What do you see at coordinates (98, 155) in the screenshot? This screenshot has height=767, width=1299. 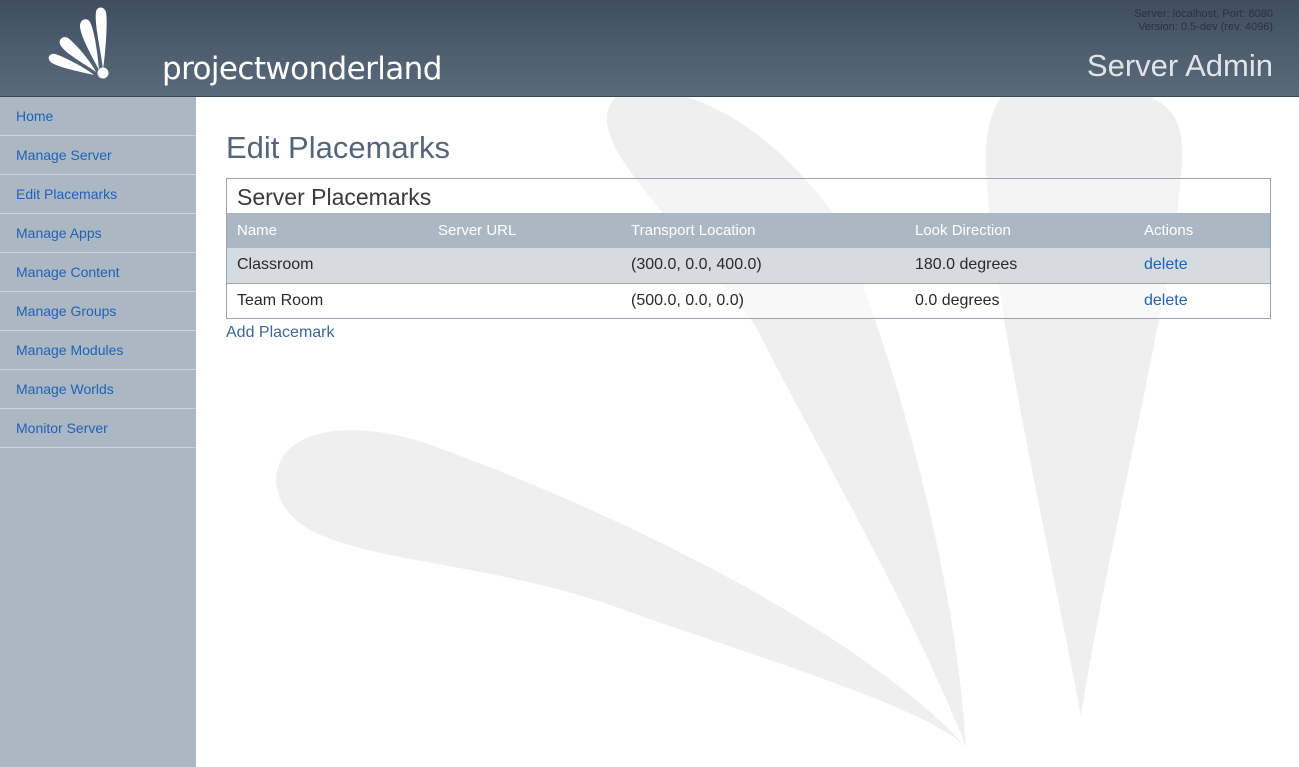 I see `sidebar-item-manage-server: Manage Server` at bounding box center [98, 155].